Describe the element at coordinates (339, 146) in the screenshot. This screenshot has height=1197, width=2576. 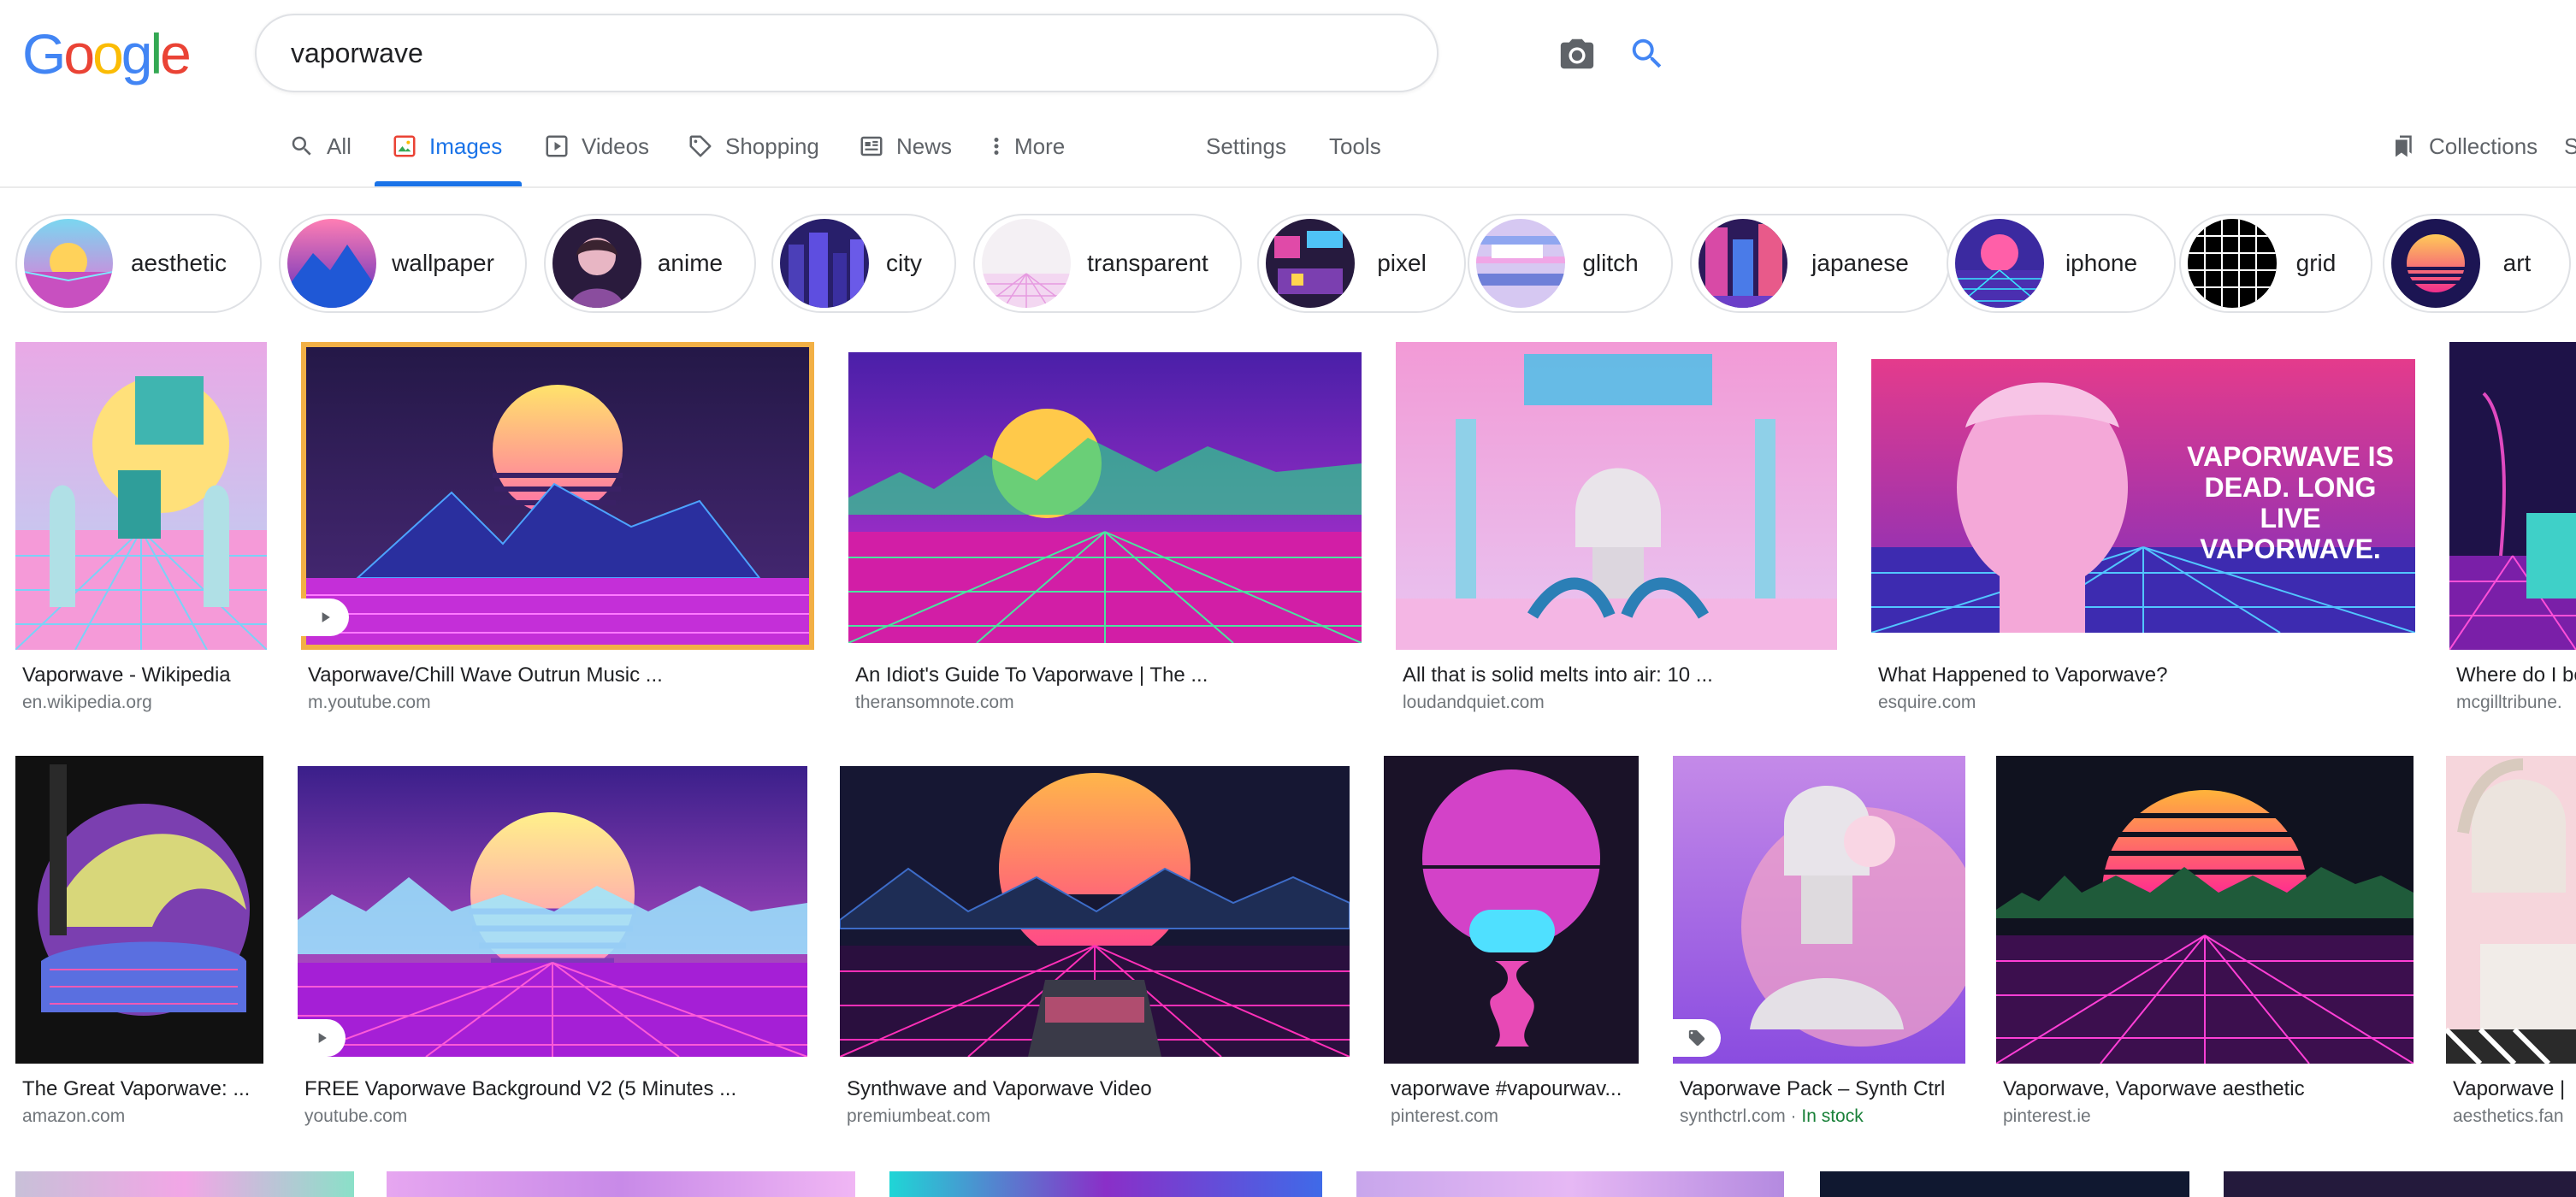
I see `tab-label: All` at that location.